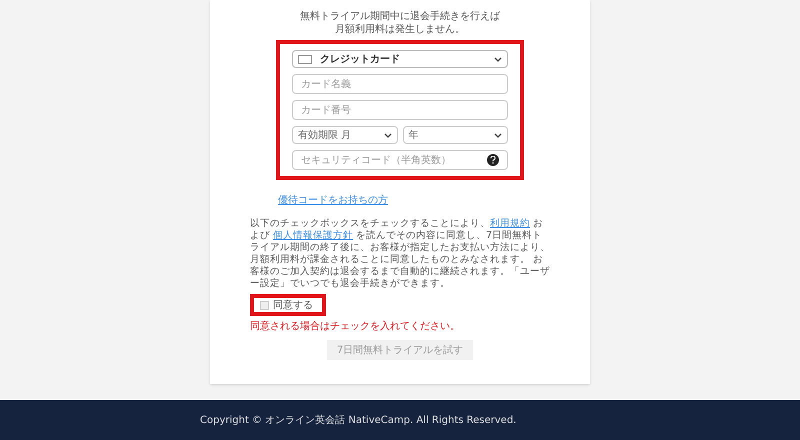 The image size is (800, 440). Describe the element at coordinates (313, 235) in the screenshot. I see `terms-link: 個人情報保護方針` at that location.